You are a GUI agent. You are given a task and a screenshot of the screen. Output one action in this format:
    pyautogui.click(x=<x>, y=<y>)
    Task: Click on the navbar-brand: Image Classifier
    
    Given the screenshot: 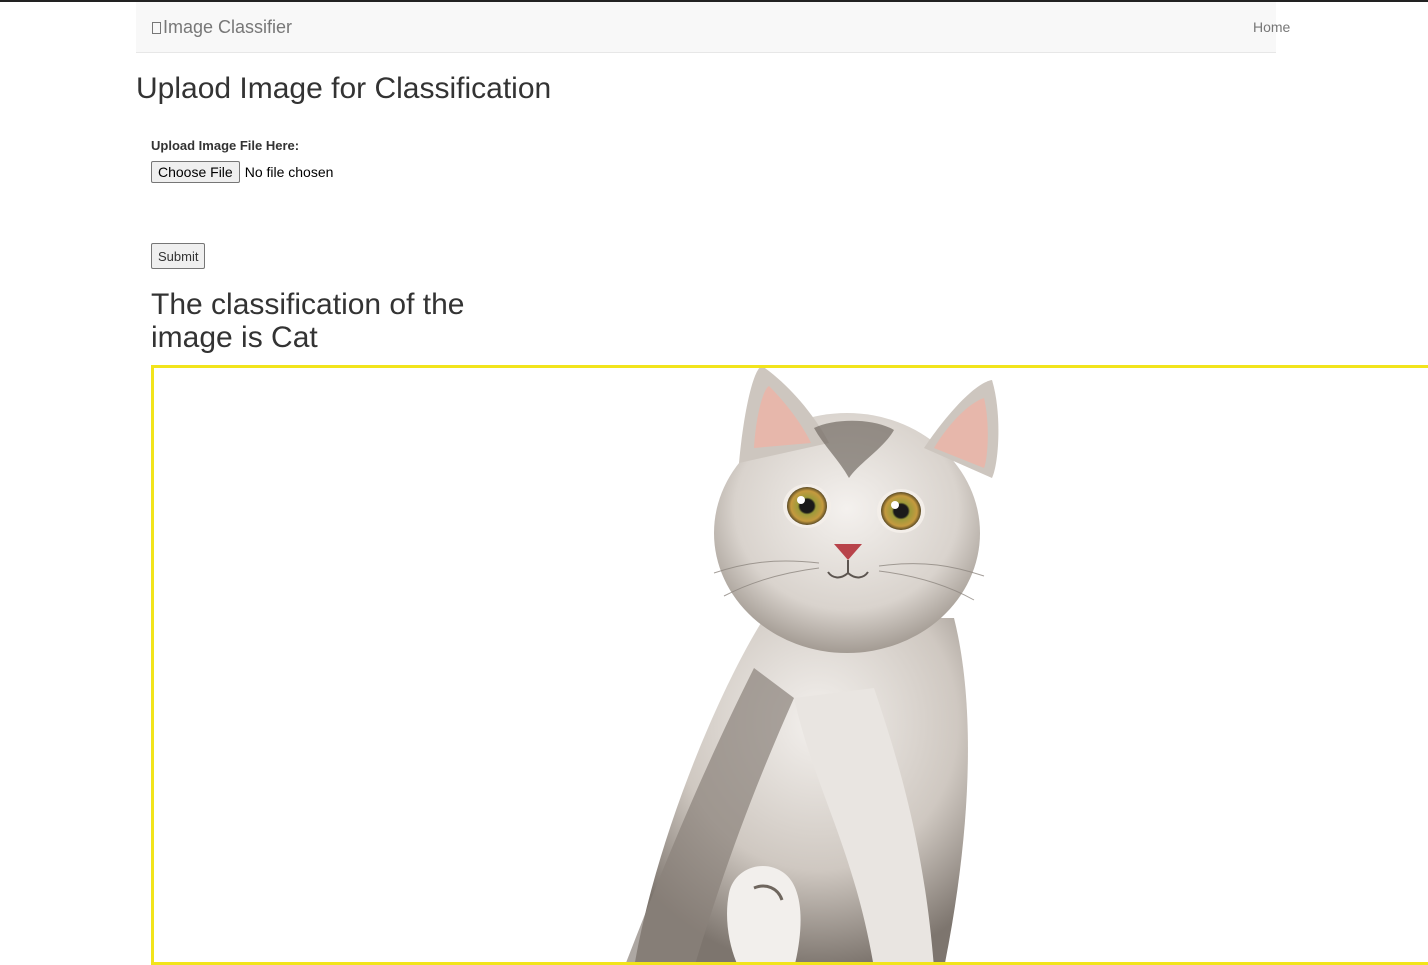 What is the action you would take?
    pyautogui.click(x=222, y=27)
    